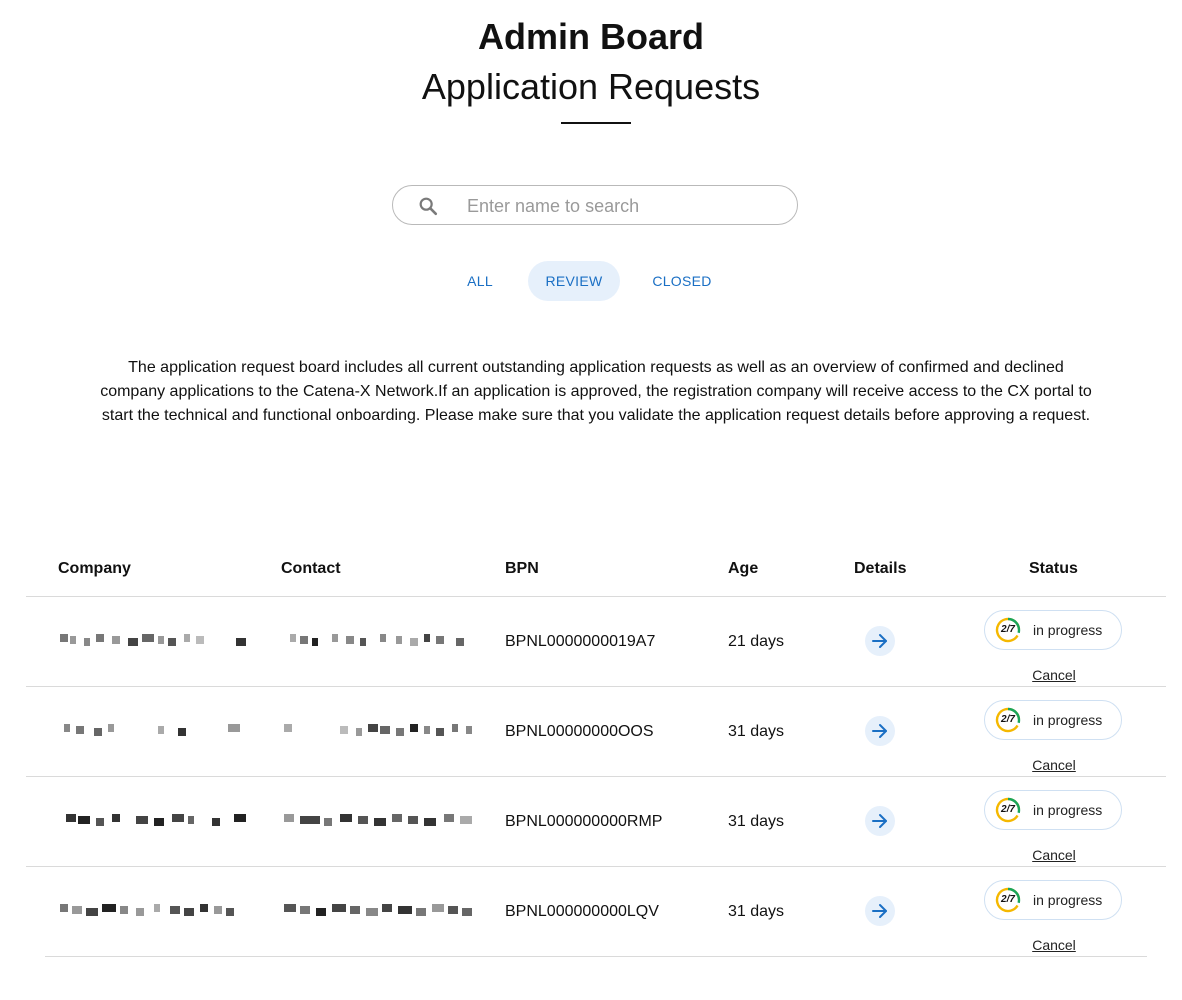  Describe the element at coordinates (743, 568) in the screenshot. I see `column-header-age: Age` at that location.